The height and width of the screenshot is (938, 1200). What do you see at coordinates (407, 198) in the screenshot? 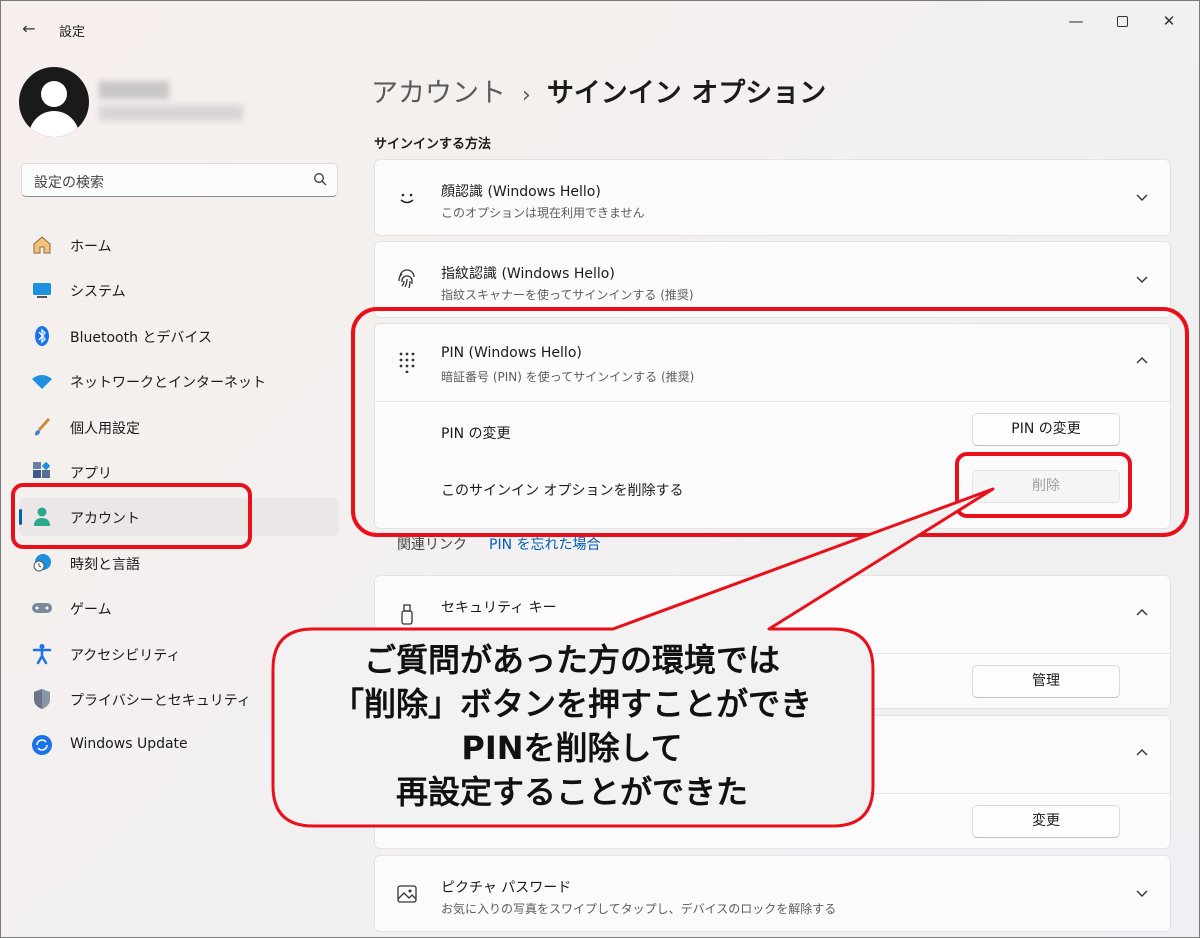
I see `smiley-icon` at bounding box center [407, 198].